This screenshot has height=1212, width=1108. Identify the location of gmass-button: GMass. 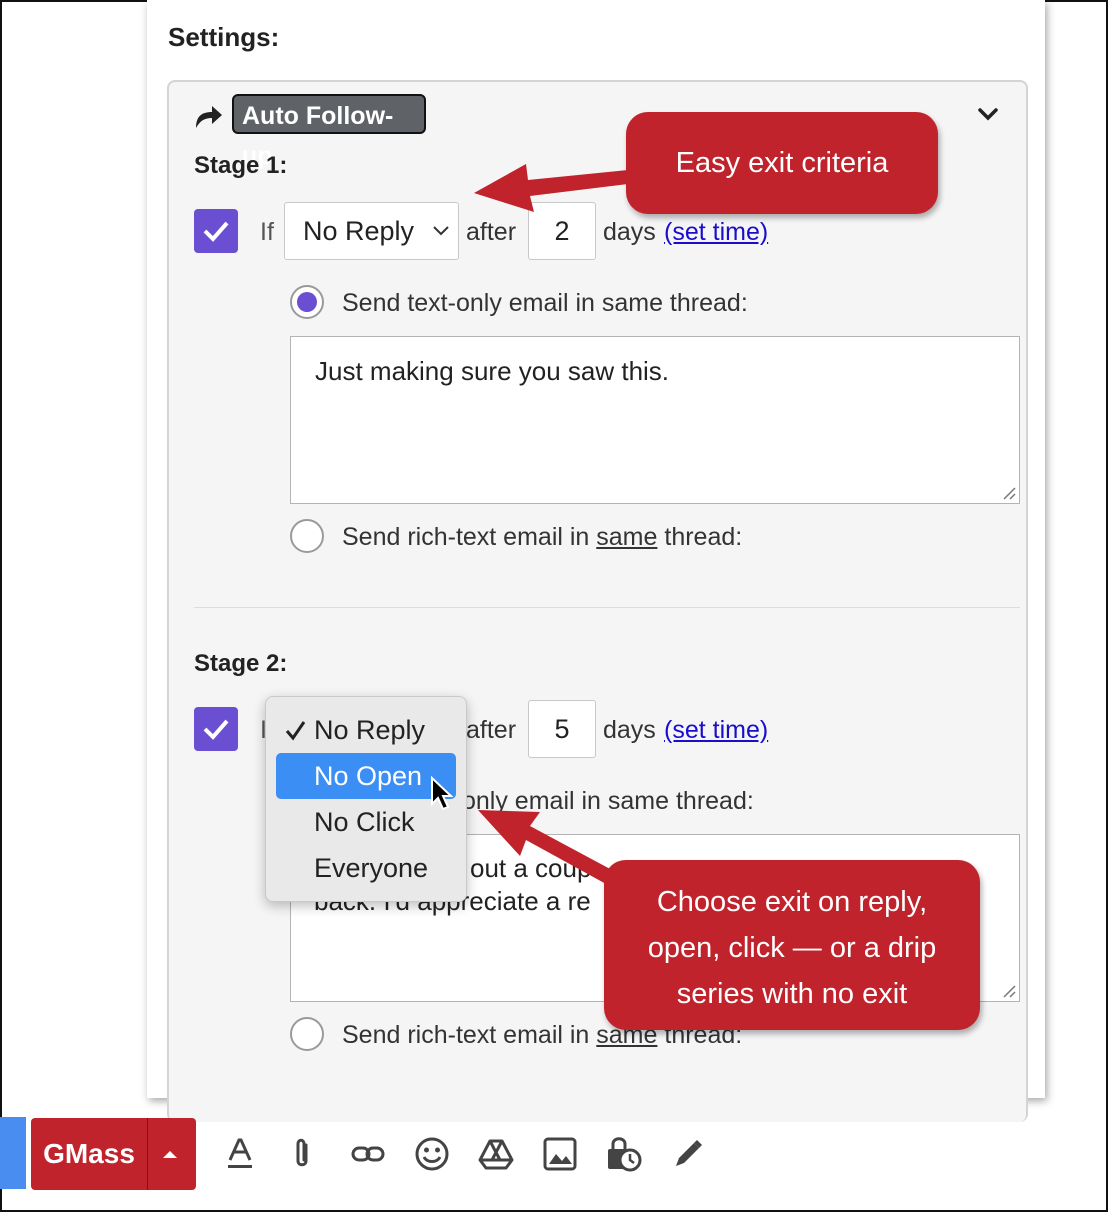
(113, 1154).